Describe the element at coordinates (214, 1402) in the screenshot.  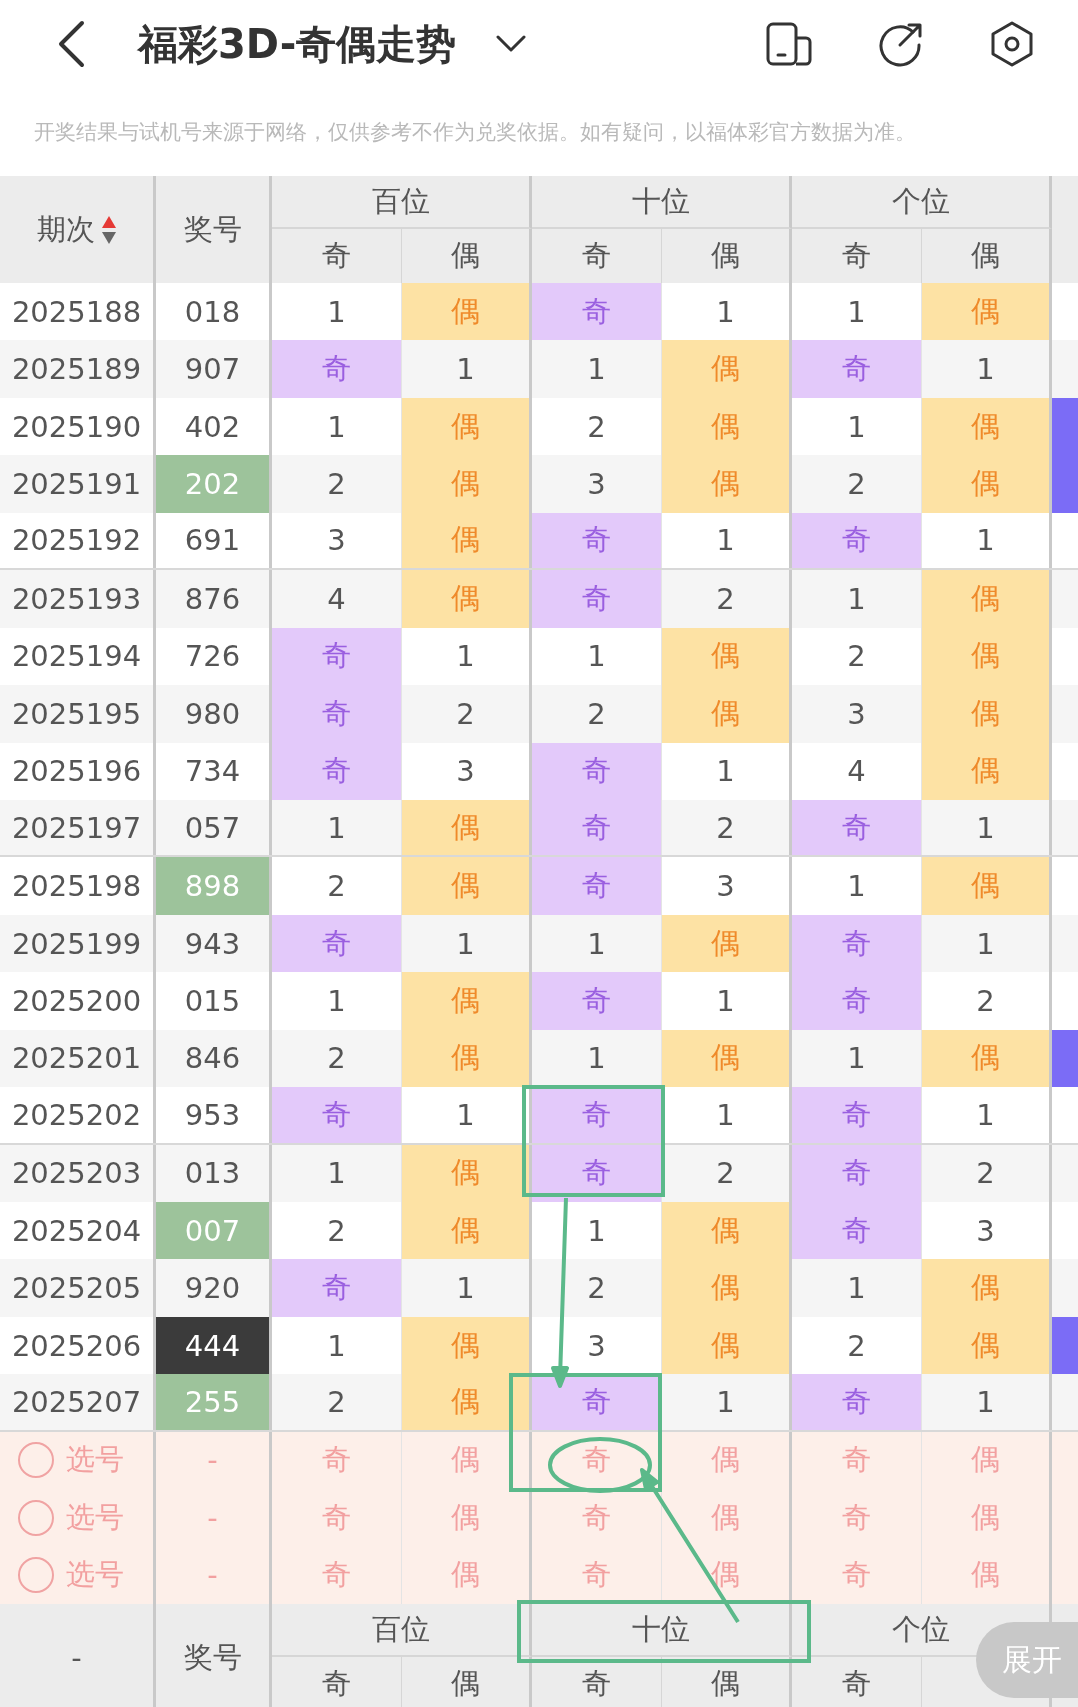
I see `winning-number: 255` at that location.